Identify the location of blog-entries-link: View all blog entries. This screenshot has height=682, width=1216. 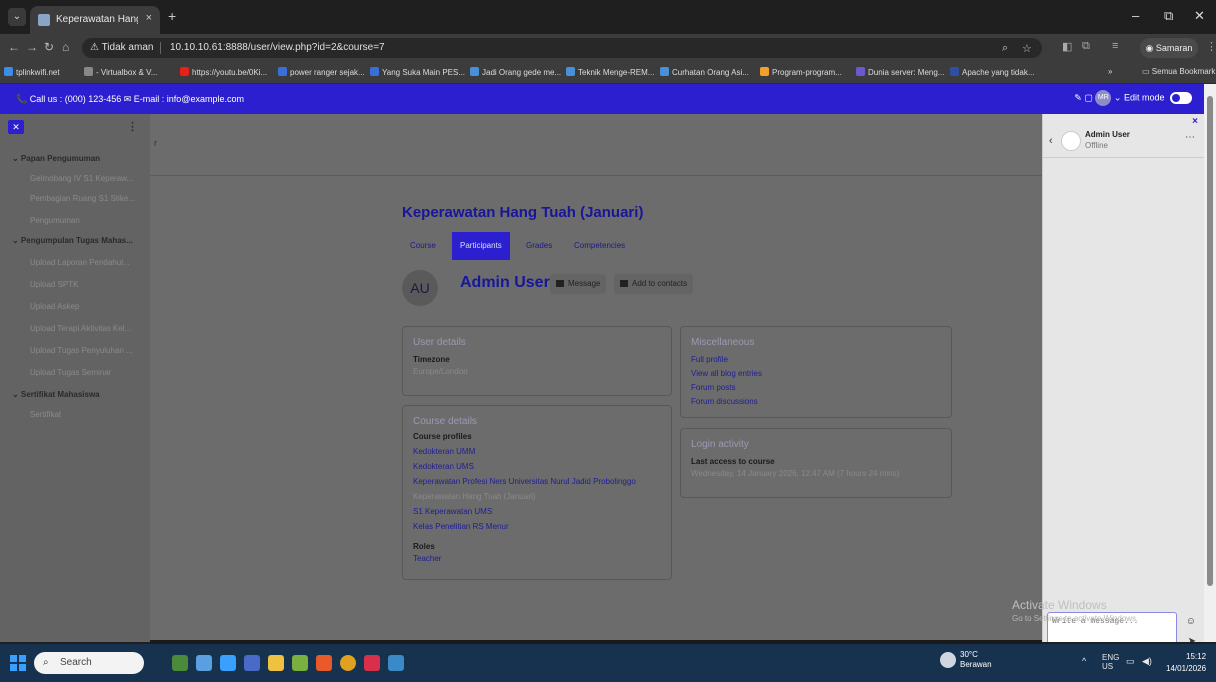
(726, 373).